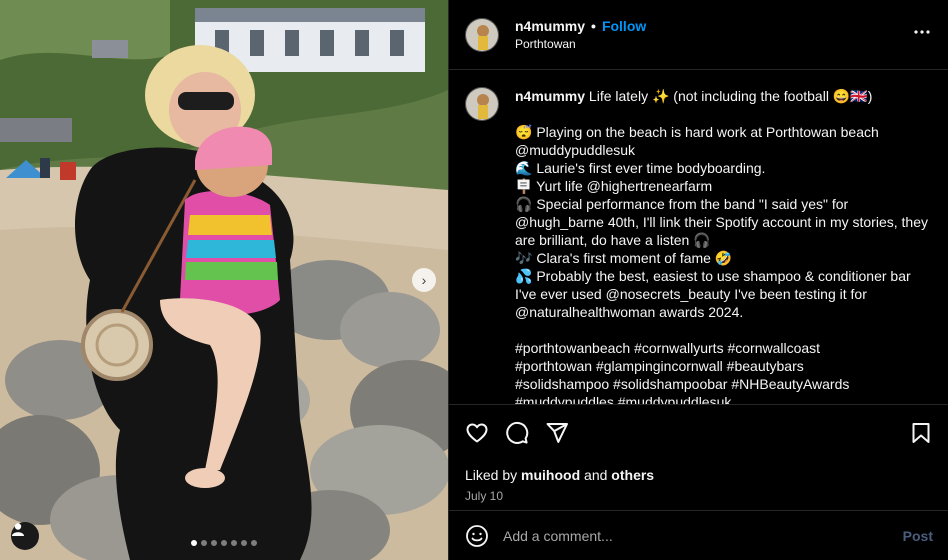 This screenshot has width=948, height=560. I want to click on comment-bar: Post, so click(698, 535).